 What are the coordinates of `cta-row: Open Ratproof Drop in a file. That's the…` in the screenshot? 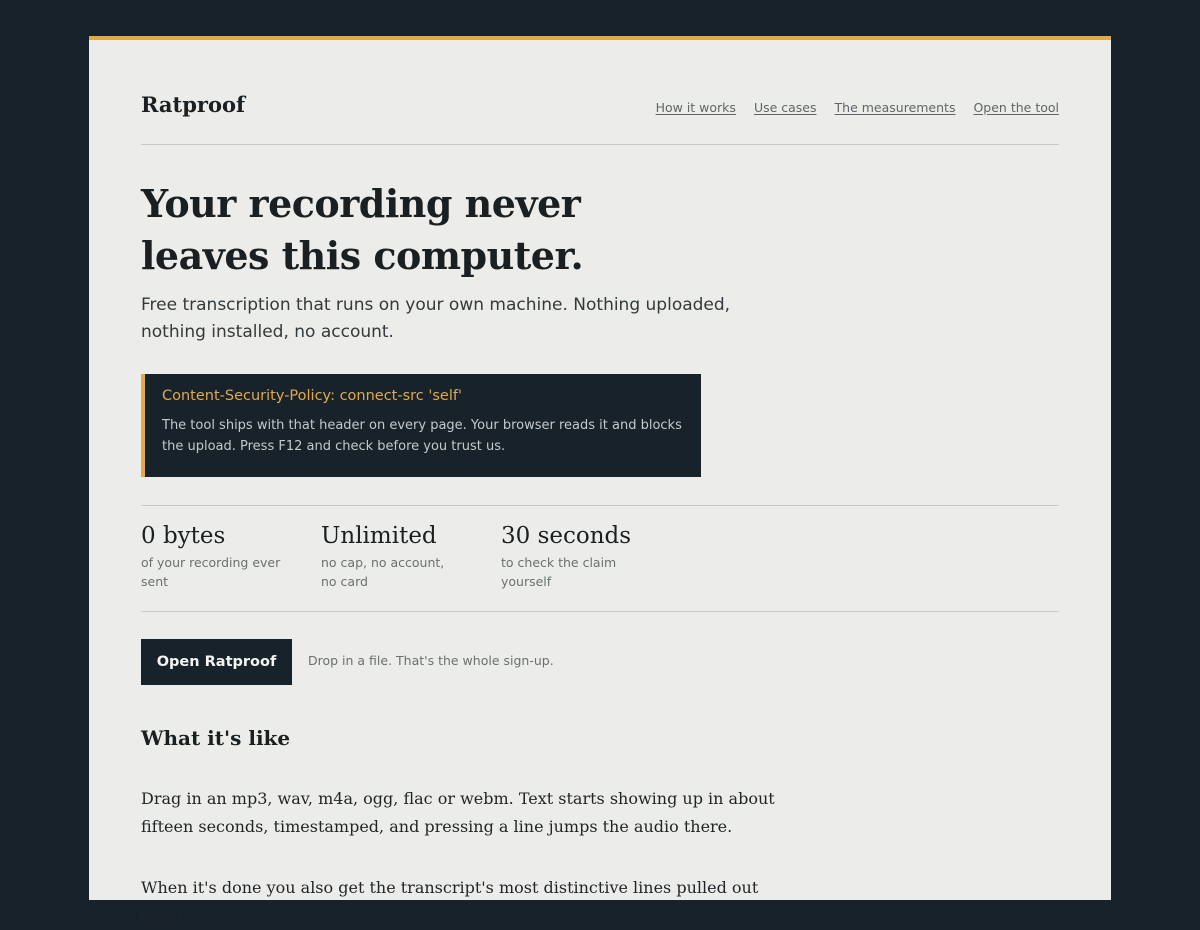 It's located at (600, 662).